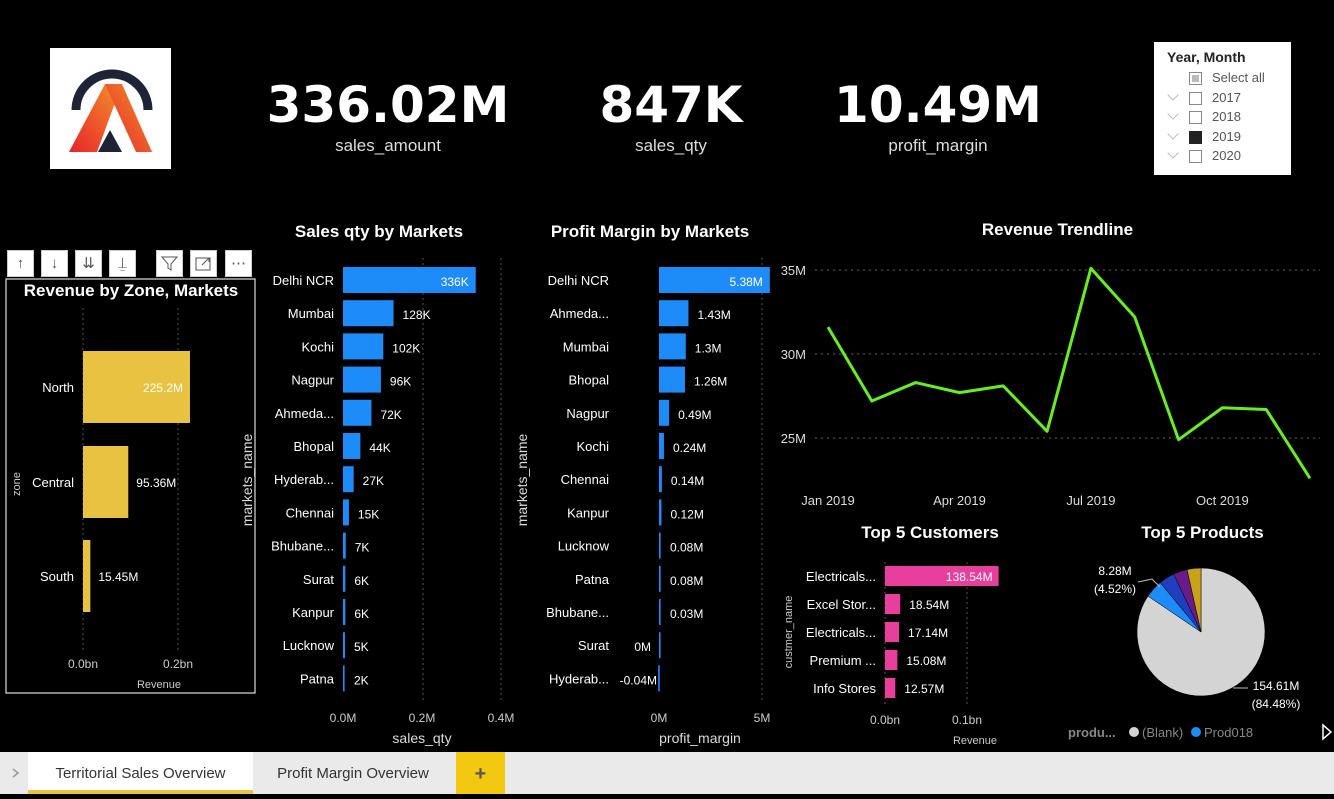  I want to click on next-page-arrow, so click(1327, 732).